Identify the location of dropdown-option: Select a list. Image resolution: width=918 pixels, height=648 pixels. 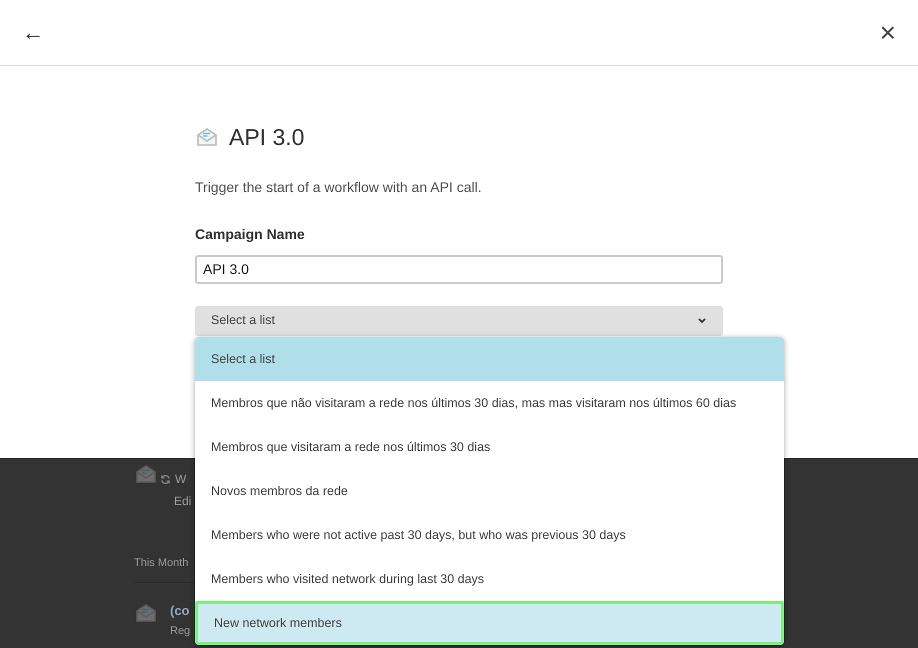
(489, 359).